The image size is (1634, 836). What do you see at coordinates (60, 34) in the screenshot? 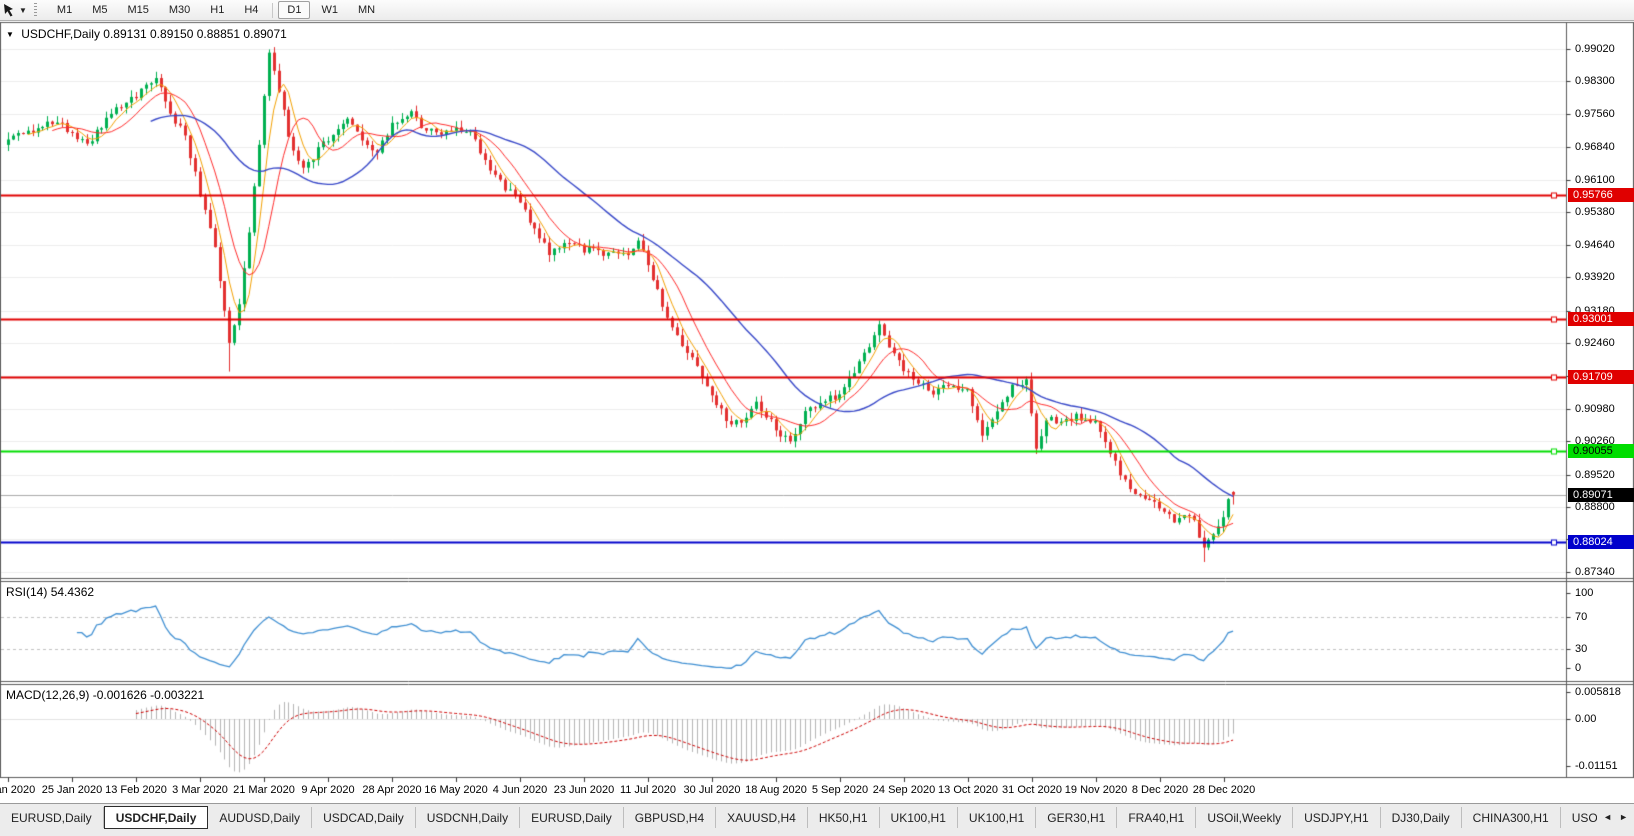
I see `chart-symbol-label: USDCHF,Daily` at bounding box center [60, 34].